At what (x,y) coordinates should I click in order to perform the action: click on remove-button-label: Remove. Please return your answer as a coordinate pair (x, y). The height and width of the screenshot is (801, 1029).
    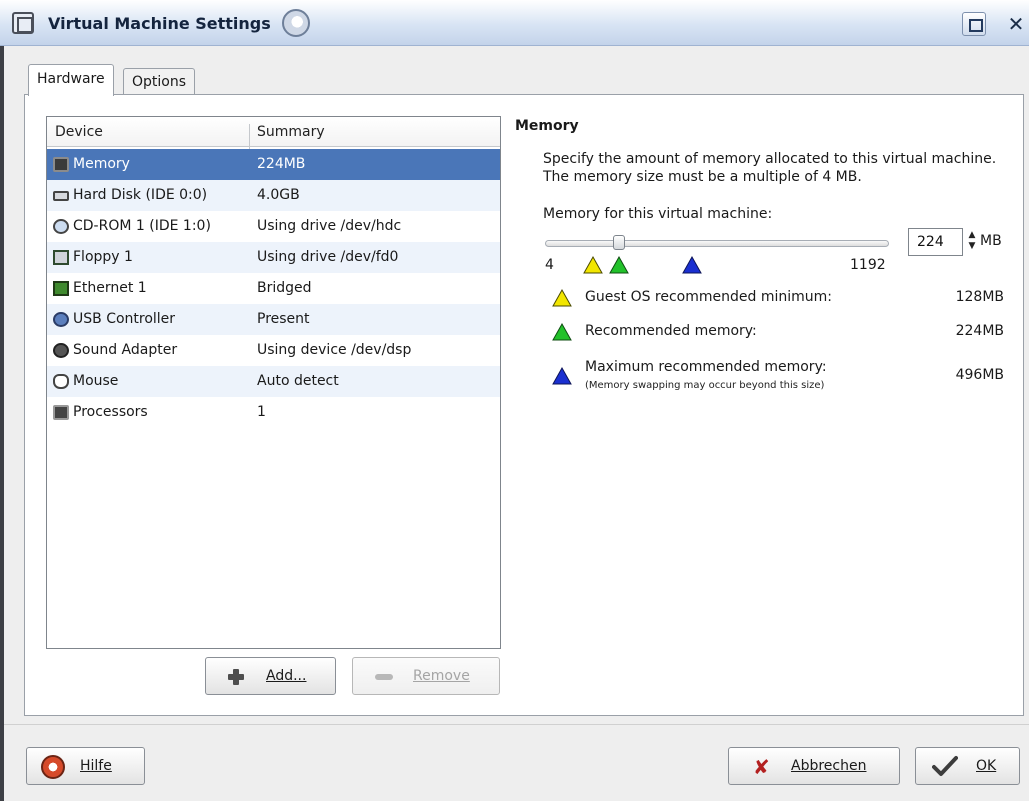
    Looking at the image, I should click on (441, 676).